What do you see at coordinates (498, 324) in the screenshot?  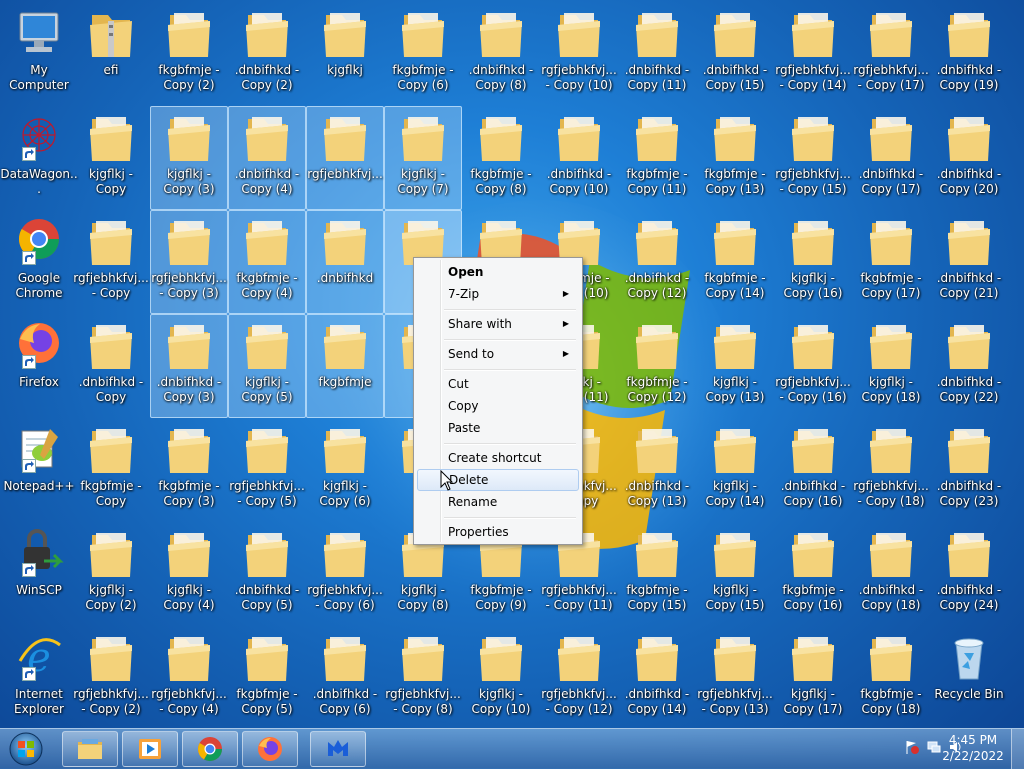 I see `menu-share-with: Share with ▶` at bounding box center [498, 324].